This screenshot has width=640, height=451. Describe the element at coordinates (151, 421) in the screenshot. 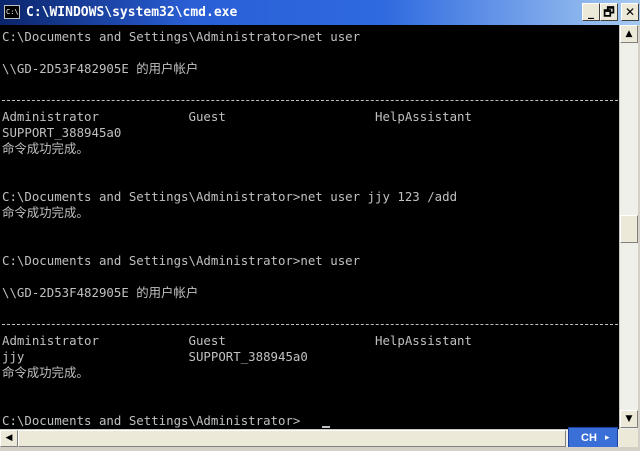

I see `command-prompt: C:\Documents and Settings\Administrator>` at that location.